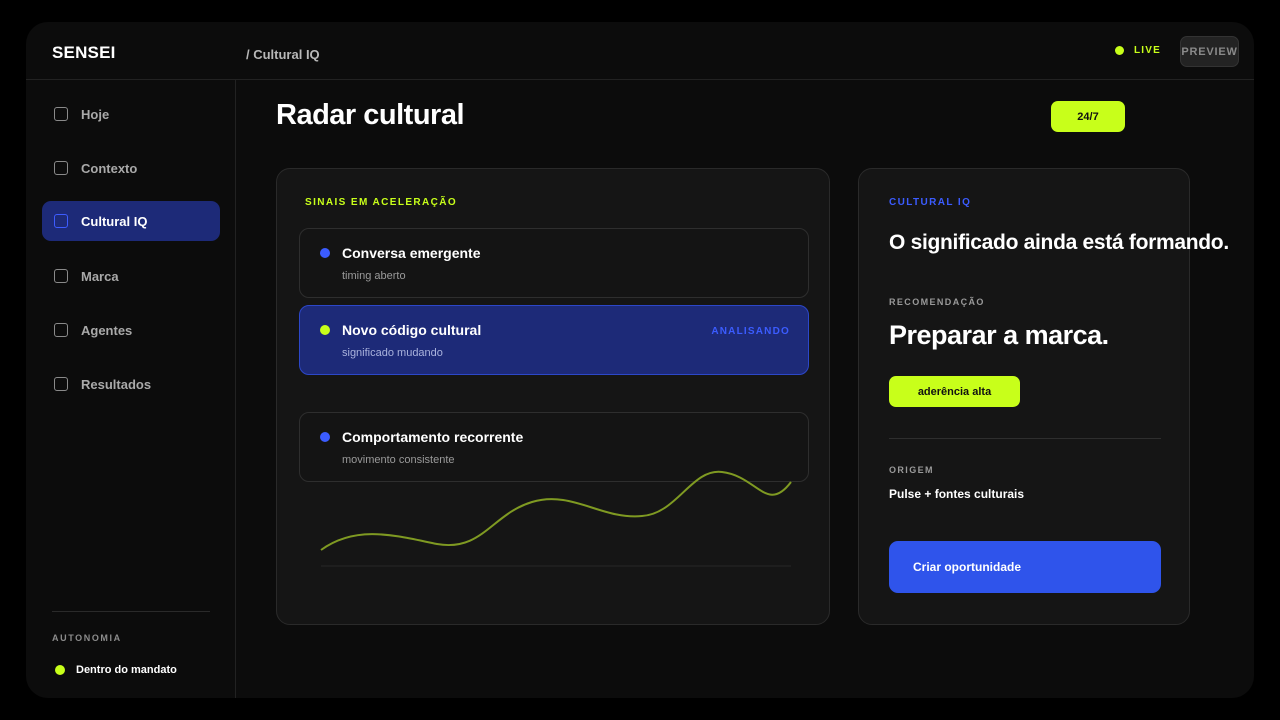 The width and height of the screenshot is (1280, 720). I want to click on create-opportunity-button: Criar oportunidade, so click(1025, 567).